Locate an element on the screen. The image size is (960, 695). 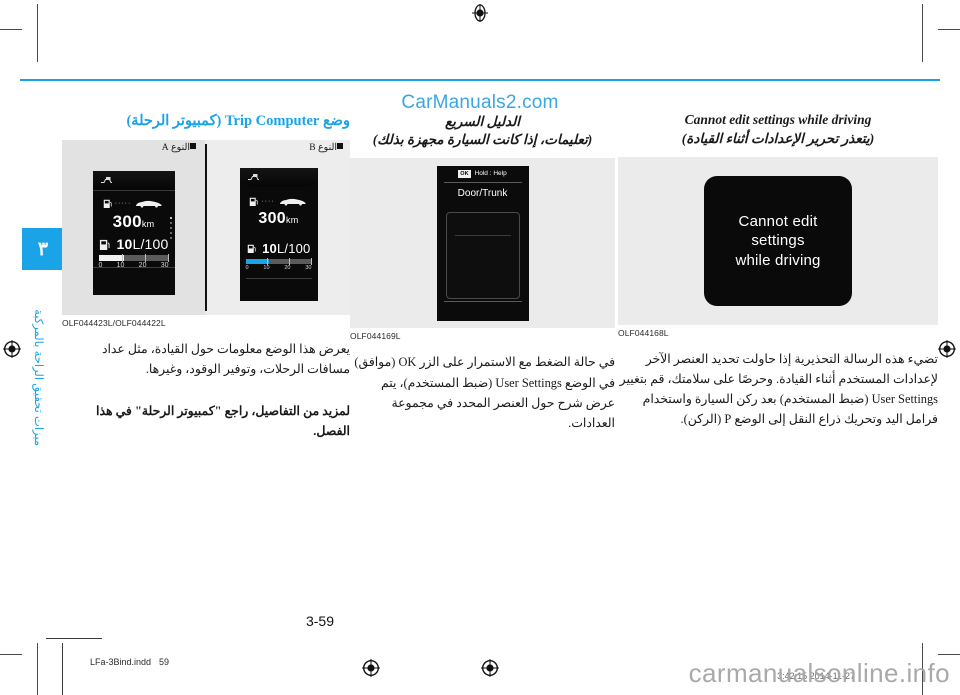
consumption-gauge-b: 0 10 20 30 is located at coordinates (278, 264).